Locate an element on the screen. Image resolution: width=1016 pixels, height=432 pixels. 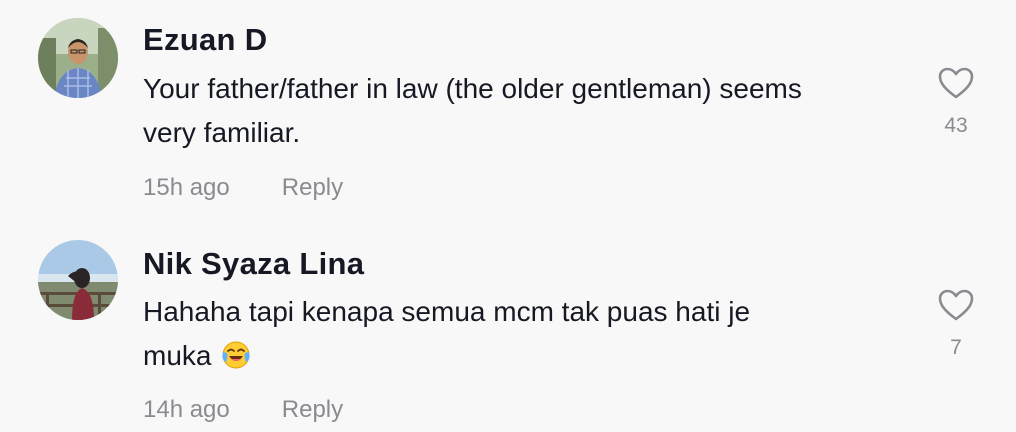
comment-meta: 15h ago Reply is located at coordinates (243, 188).